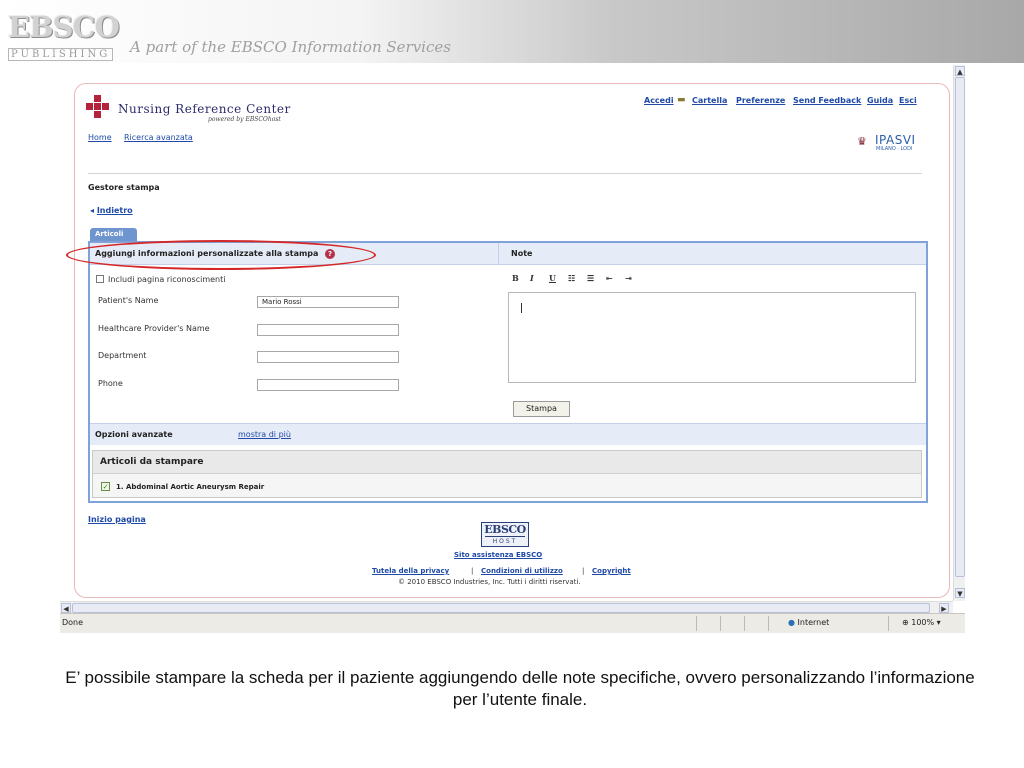 The image size is (1024, 768). Describe the element at coordinates (590, 278) in the screenshot. I see `numbered-list-icon: ☰` at that location.